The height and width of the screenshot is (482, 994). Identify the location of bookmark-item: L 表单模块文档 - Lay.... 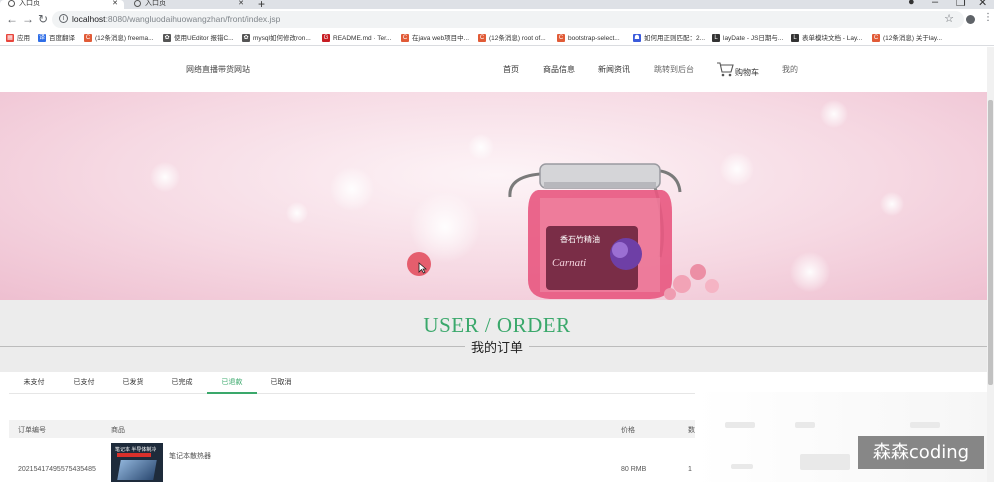
(826, 38).